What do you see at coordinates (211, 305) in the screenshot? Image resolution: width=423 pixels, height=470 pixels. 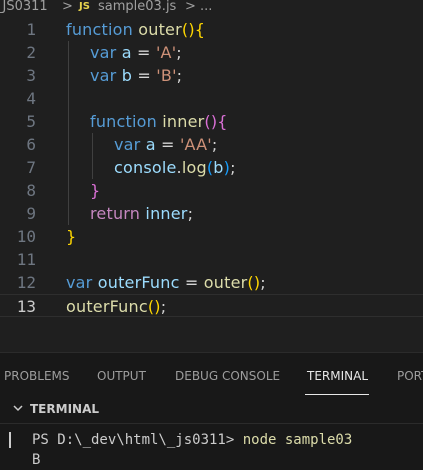 I see `code-line: 13 outerFunc();` at bounding box center [211, 305].